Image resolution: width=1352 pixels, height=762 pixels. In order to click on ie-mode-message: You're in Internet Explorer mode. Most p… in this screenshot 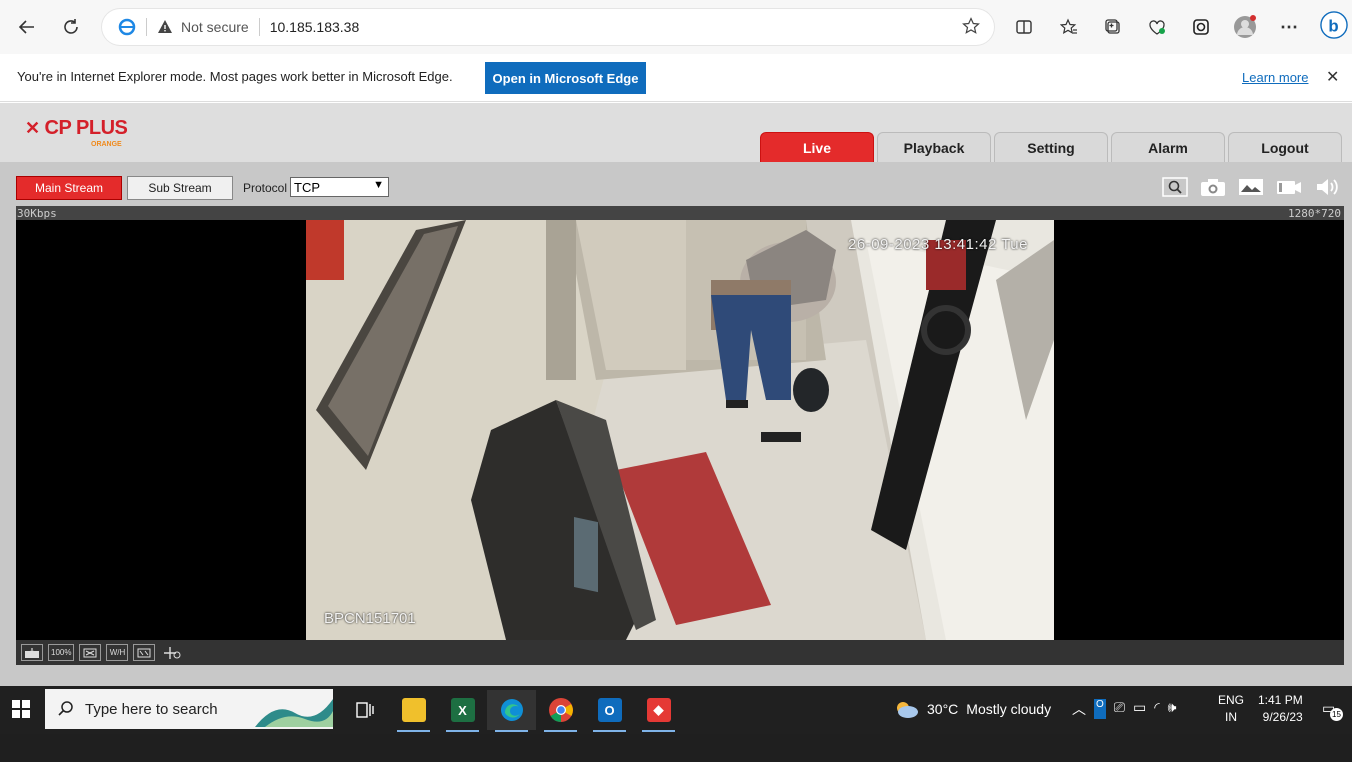, I will do `click(235, 76)`.